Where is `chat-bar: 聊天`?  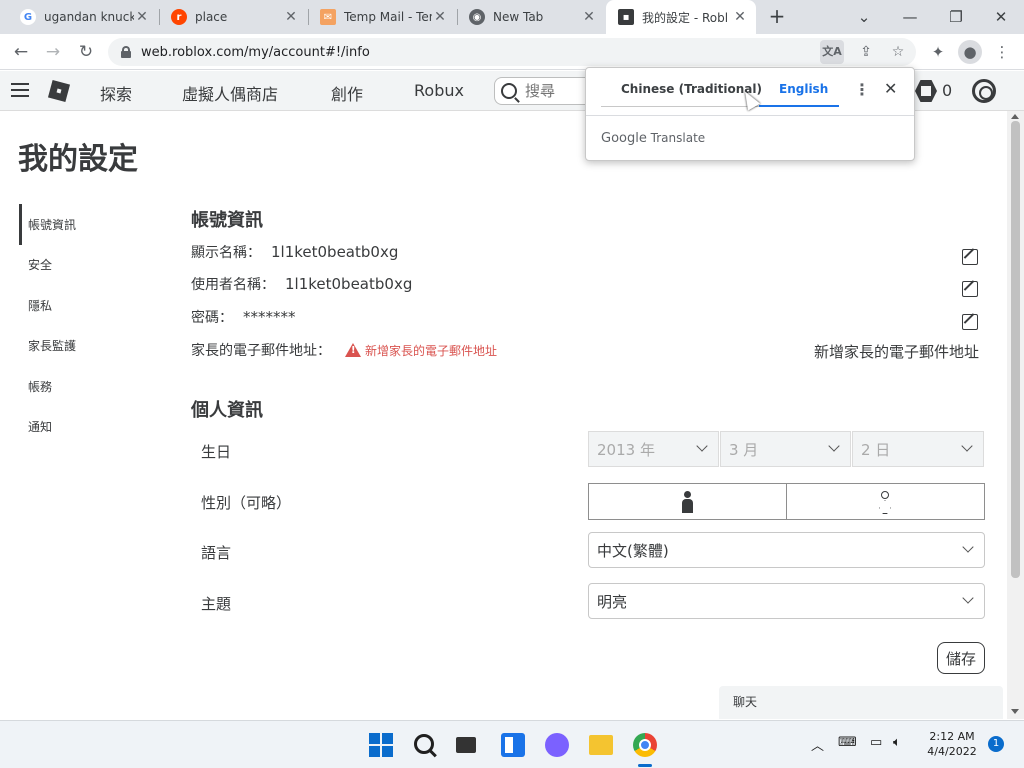 chat-bar: 聊天 is located at coordinates (861, 702).